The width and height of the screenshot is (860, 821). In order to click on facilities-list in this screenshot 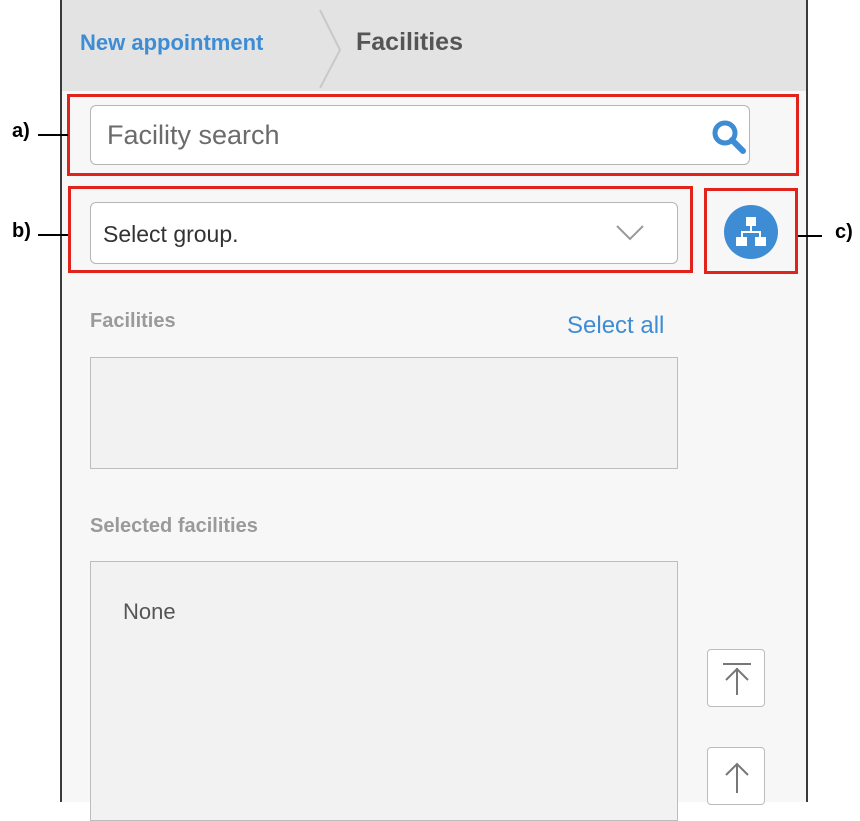, I will do `click(384, 413)`.